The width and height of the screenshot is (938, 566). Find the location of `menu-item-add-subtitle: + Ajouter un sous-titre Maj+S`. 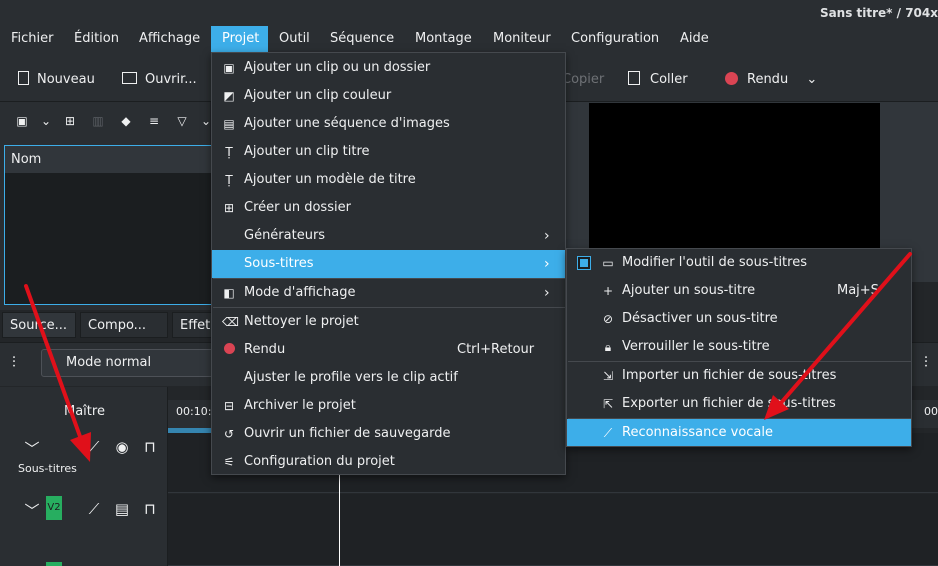

menu-item-add-subtitle: + Ajouter un sous-titre Maj+S is located at coordinates (739, 291).